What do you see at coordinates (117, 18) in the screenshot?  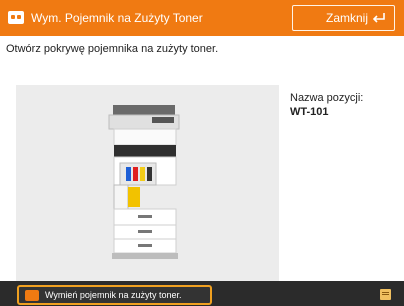 I see `dialog-title: Wym. Pojemnik na Zużyty Toner` at bounding box center [117, 18].